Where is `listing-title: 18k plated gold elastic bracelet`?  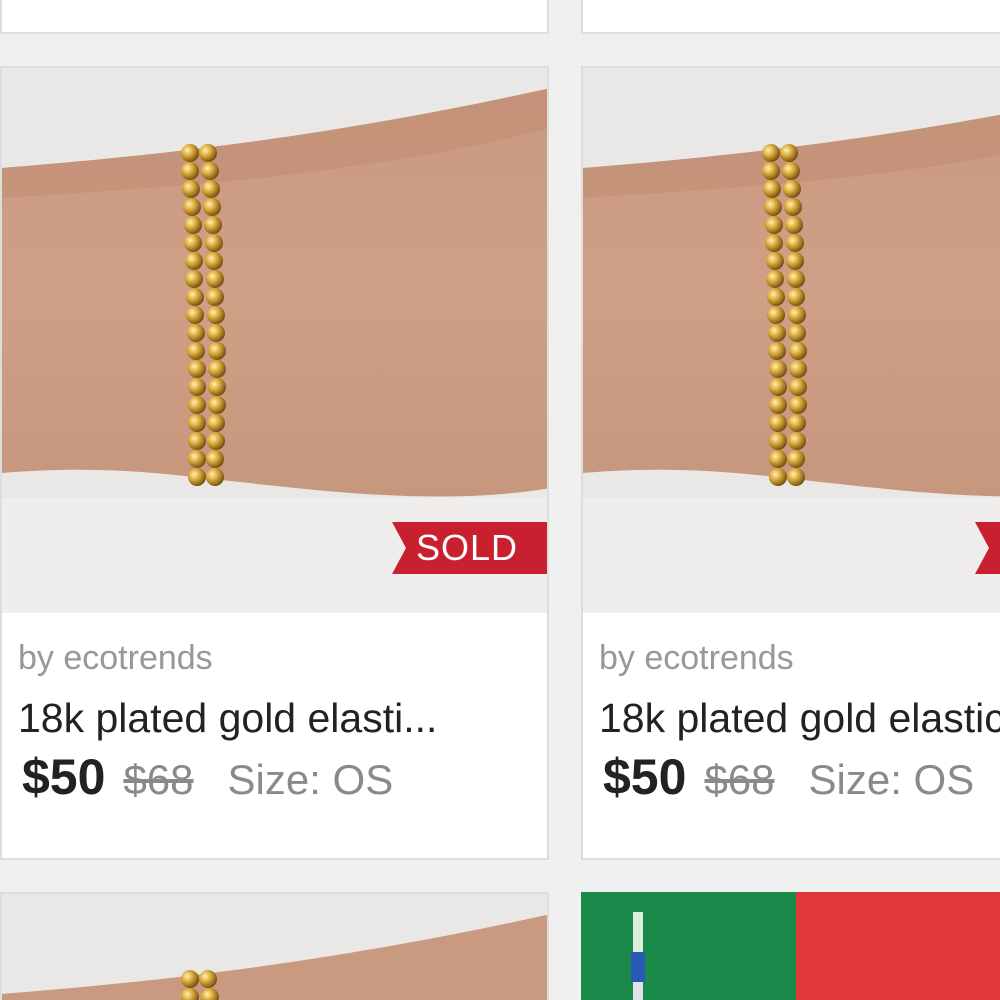
listing-title: 18k plated gold elastic bracelet is located at coordinates (799, 718).